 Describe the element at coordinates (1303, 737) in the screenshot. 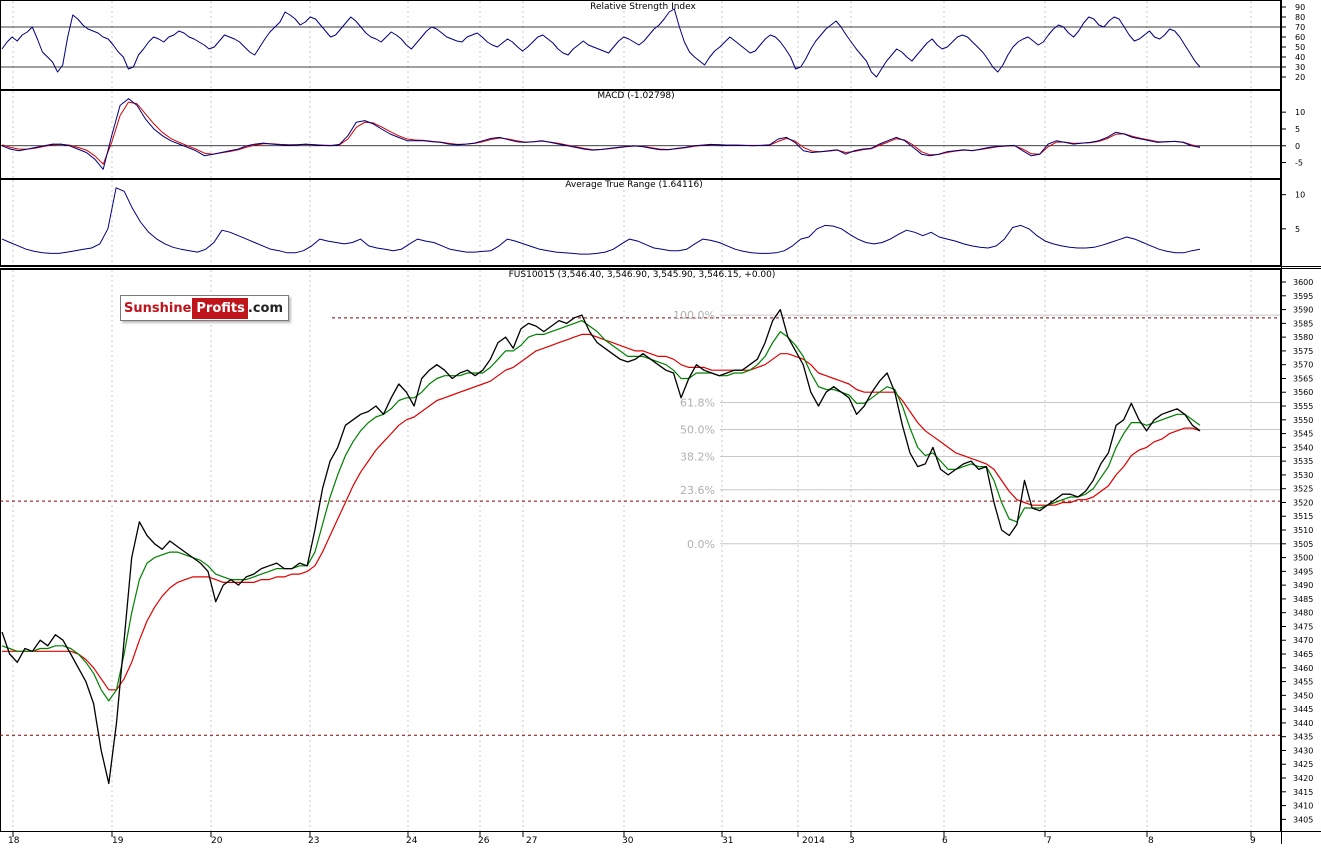

I see `price-tick-label: 3435` at that location.